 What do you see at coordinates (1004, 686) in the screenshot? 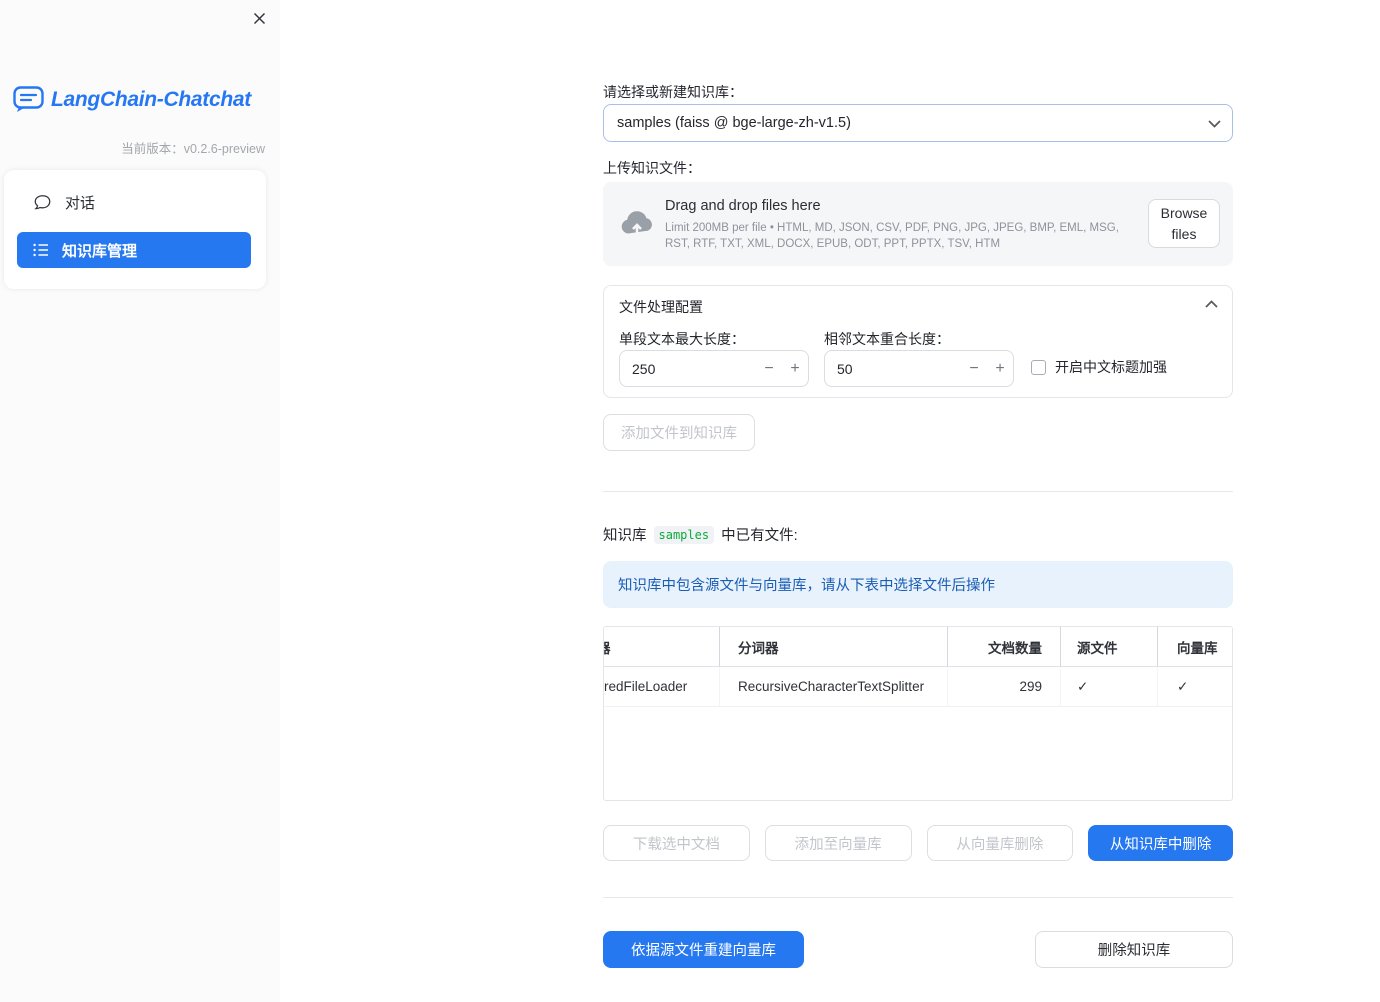
I see `cell-doc-count: 299` at bounding box center [1004, 686].